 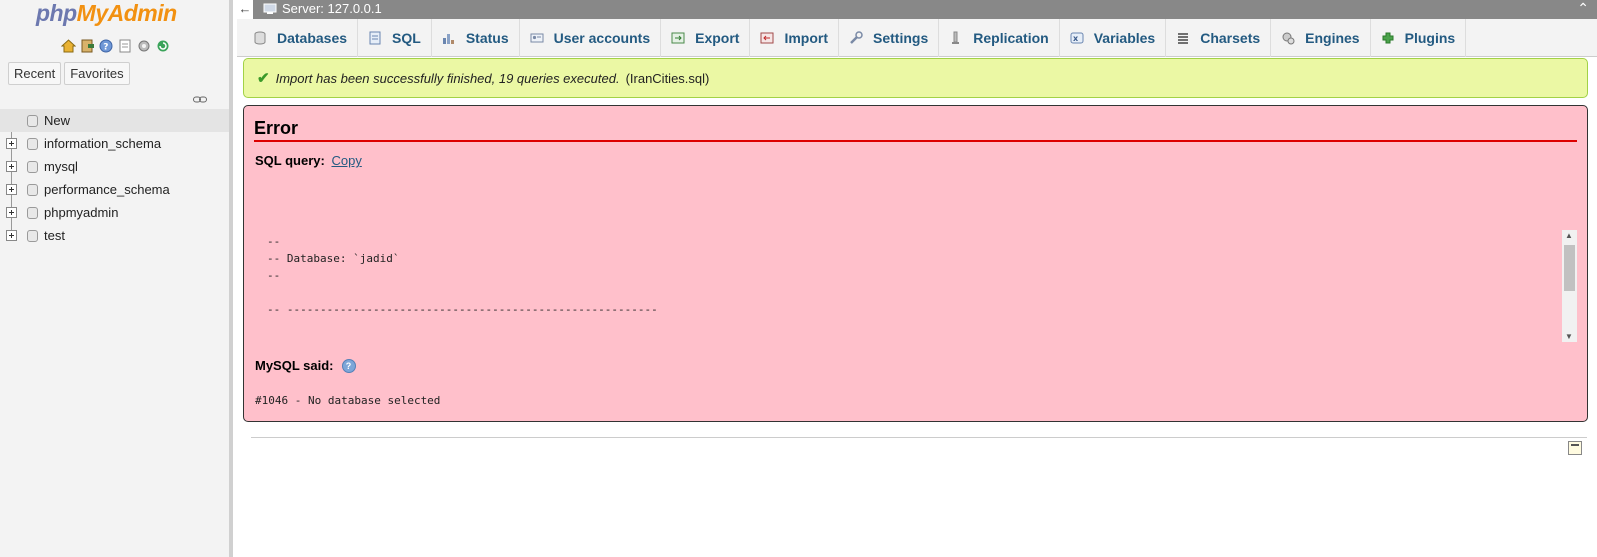 I want to click on svg-text: x, so click(x=1076, y=38).